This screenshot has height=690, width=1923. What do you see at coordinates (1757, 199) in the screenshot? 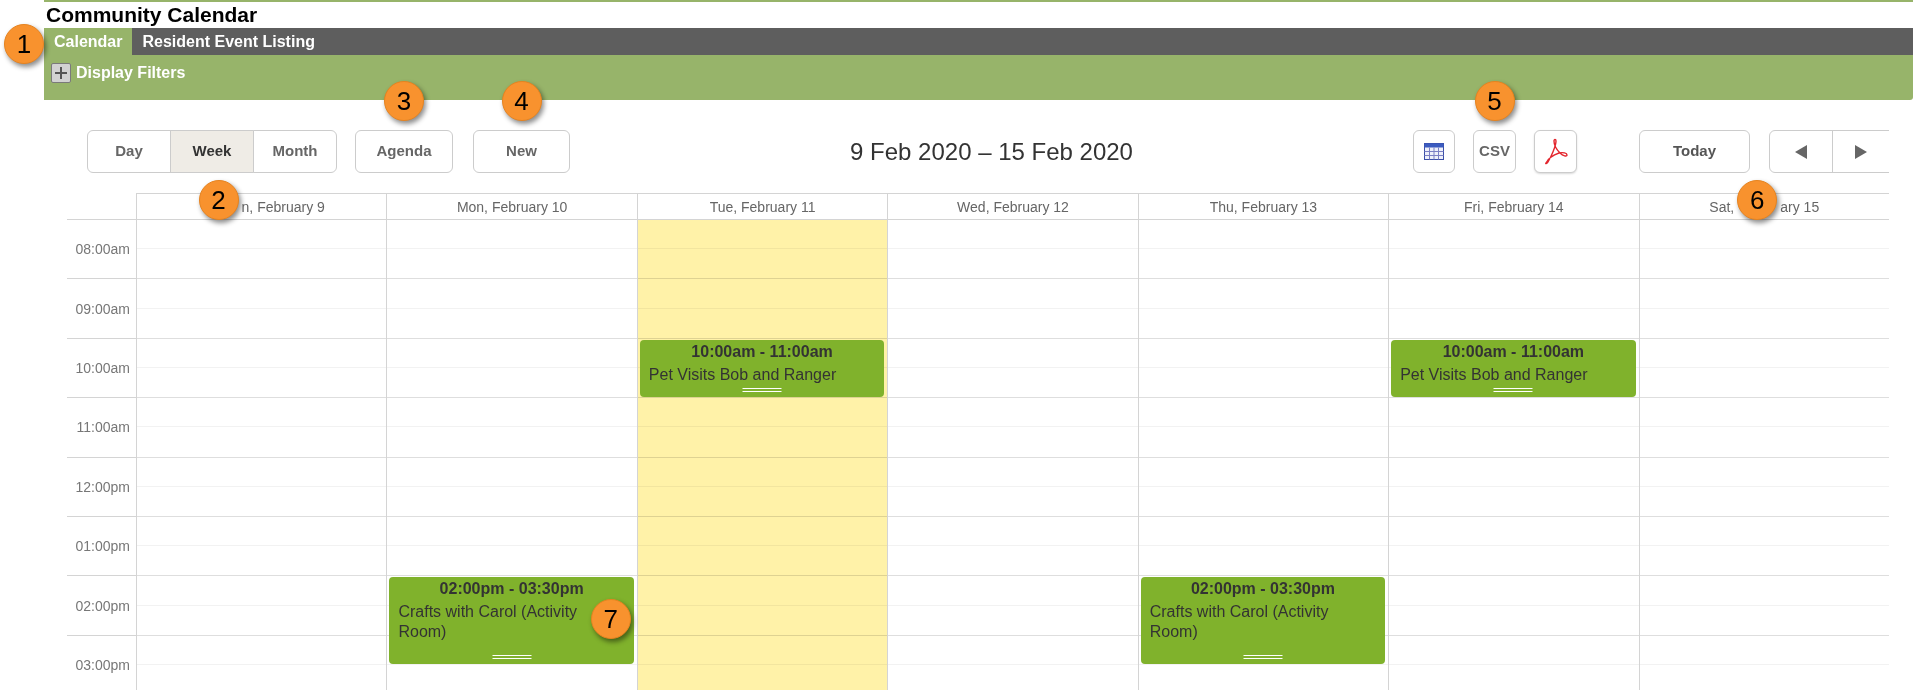
I see `callout-badge: 6` at bounding box center [1757, 199].